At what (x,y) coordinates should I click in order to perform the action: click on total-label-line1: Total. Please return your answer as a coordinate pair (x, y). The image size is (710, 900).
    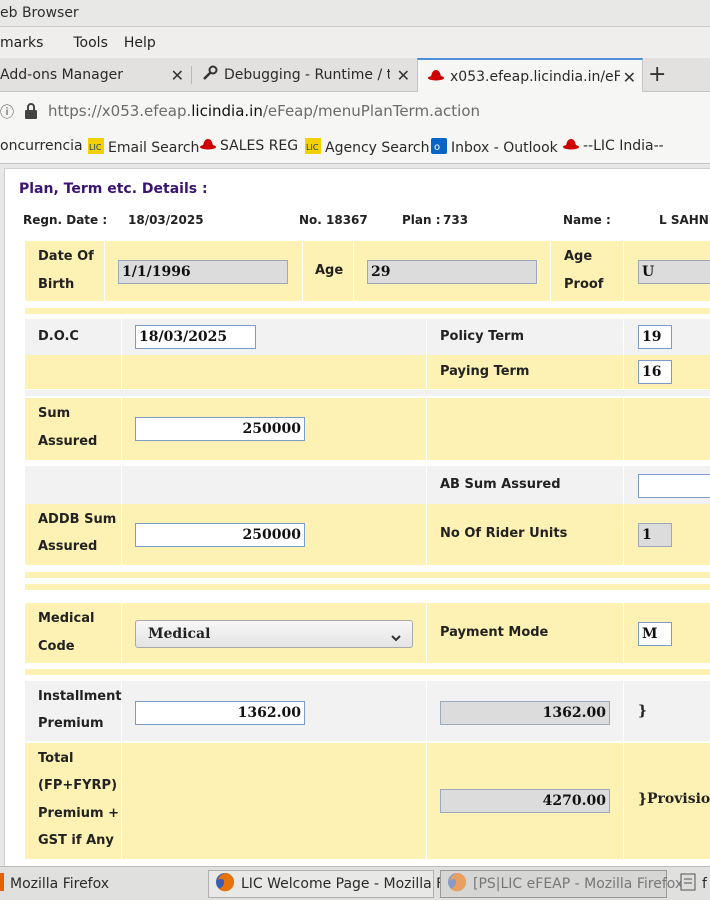
    Looking at the image, I should click on (56, 758).